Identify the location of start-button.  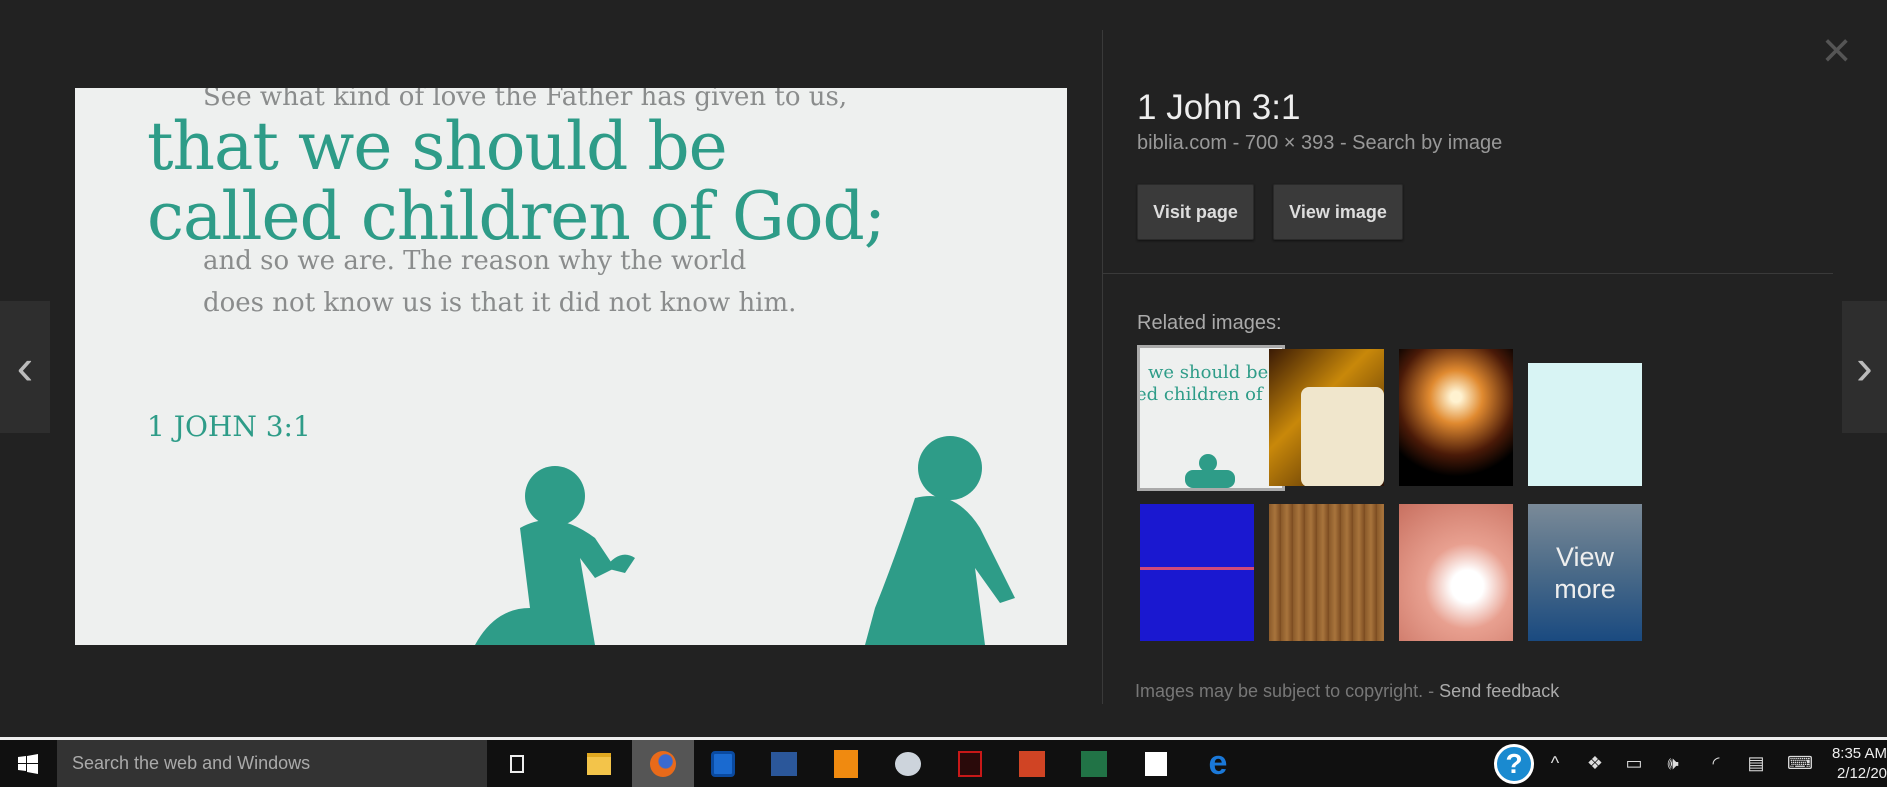
(27, 763).